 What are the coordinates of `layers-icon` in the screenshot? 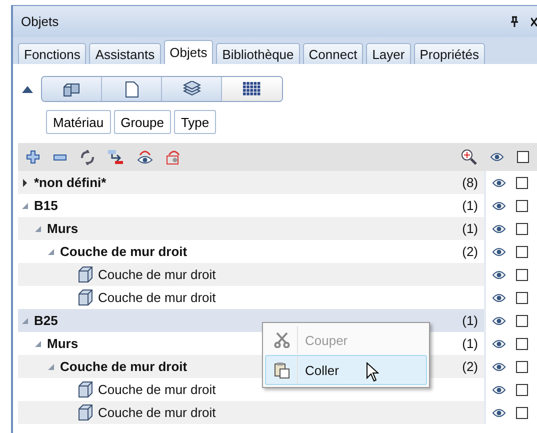 It's located at (191, 89).